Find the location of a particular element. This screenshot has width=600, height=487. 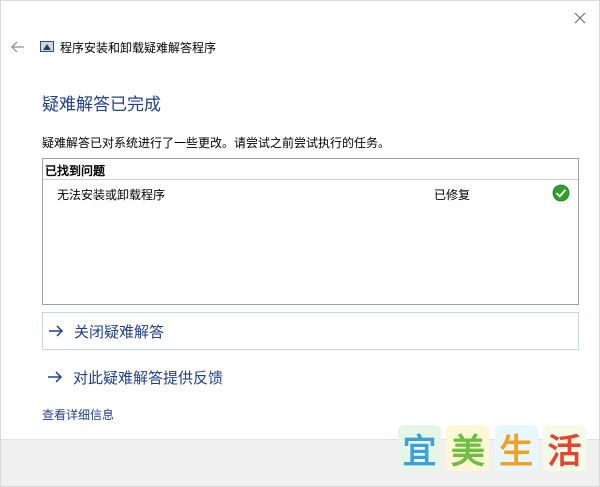

feedback-button: 对此疑难解答提供反馈 is located at coordinates (310, 377).